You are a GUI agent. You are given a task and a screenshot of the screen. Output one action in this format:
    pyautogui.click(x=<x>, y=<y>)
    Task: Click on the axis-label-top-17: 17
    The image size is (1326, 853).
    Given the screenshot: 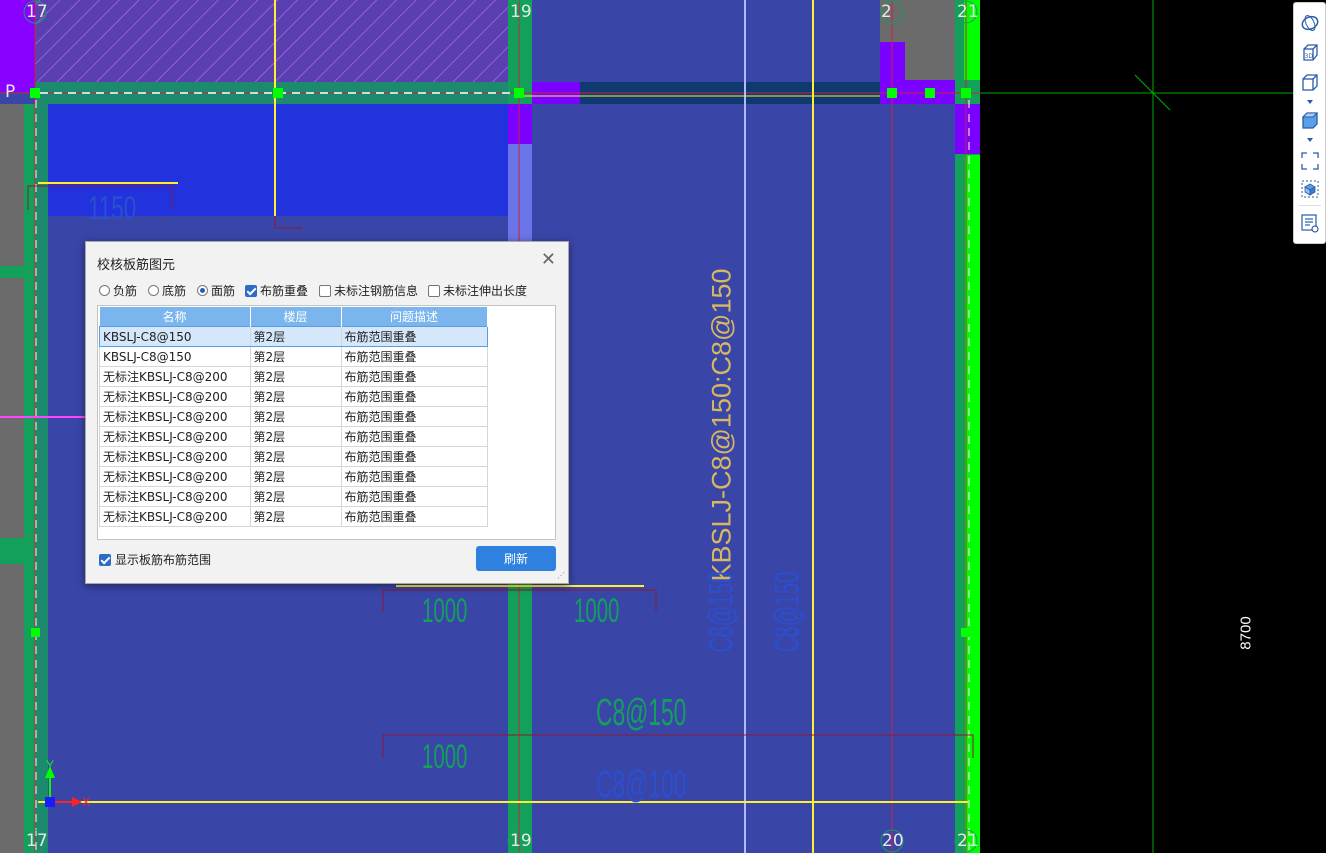 What is the action you would take?
    pyautogui.click(x=37, y=12)
    